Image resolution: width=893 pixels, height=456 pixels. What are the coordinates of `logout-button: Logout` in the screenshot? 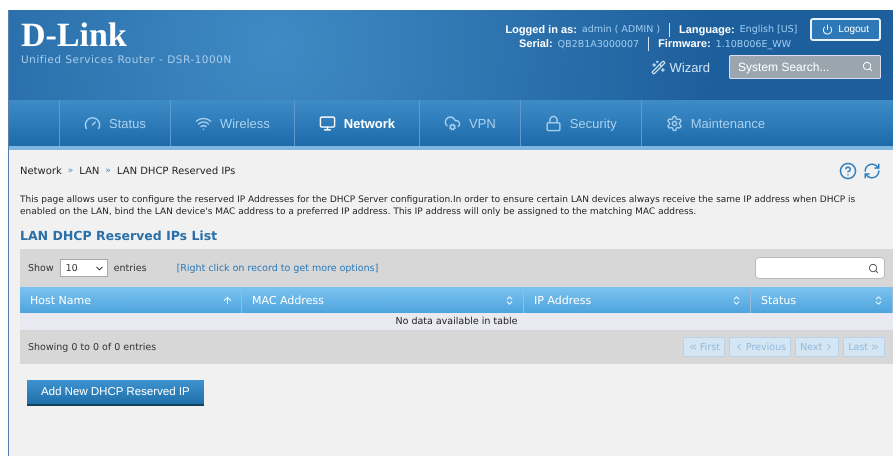 It's located at (845, 29).